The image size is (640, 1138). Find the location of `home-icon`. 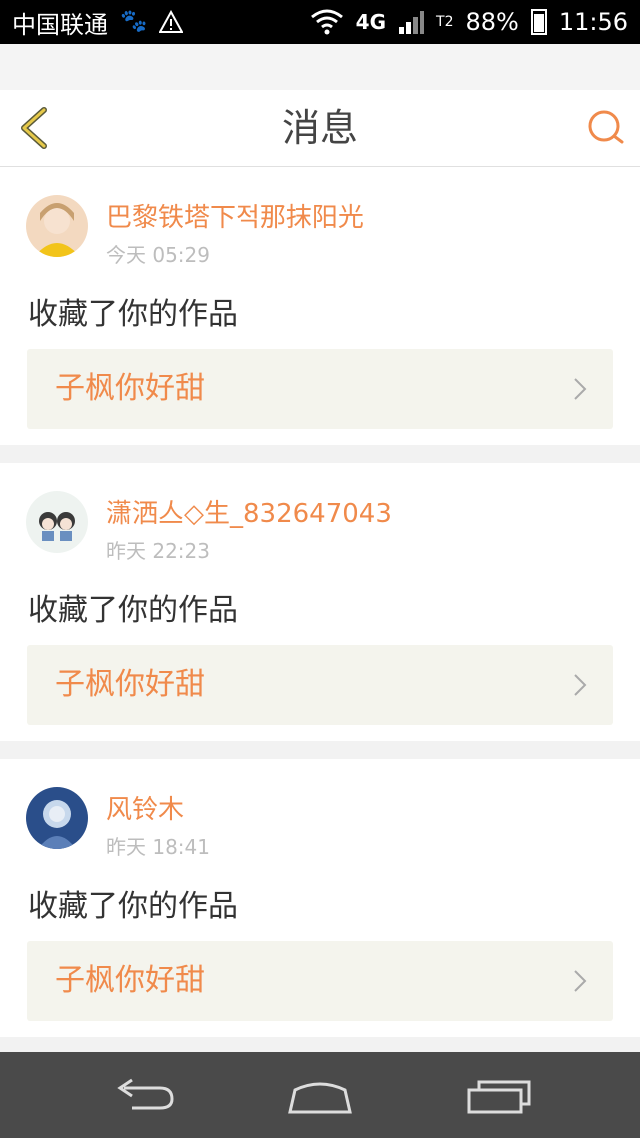

home-icon is located at coordinates (320, 1098).